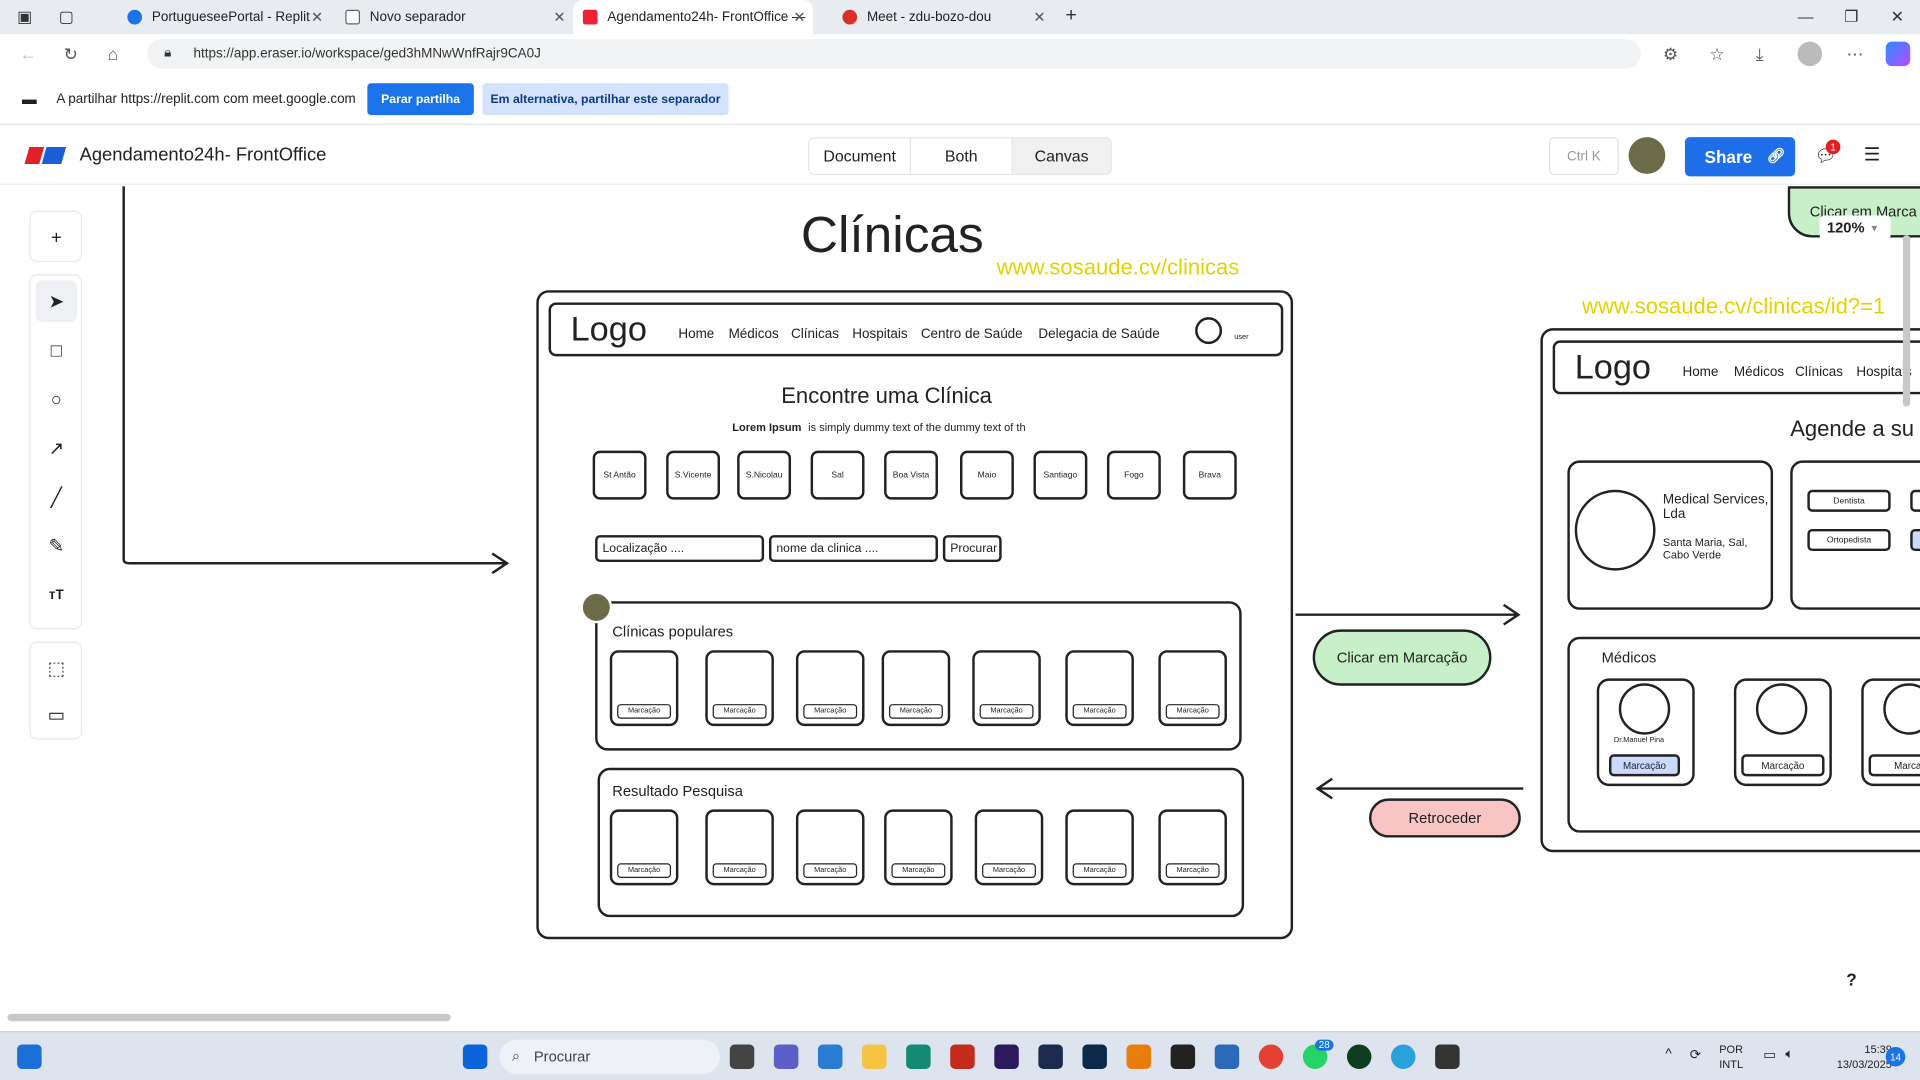 This screenshot has width=1920, height=1080. I want to click on collaborator-cursor-avatar, so click(596, 607).